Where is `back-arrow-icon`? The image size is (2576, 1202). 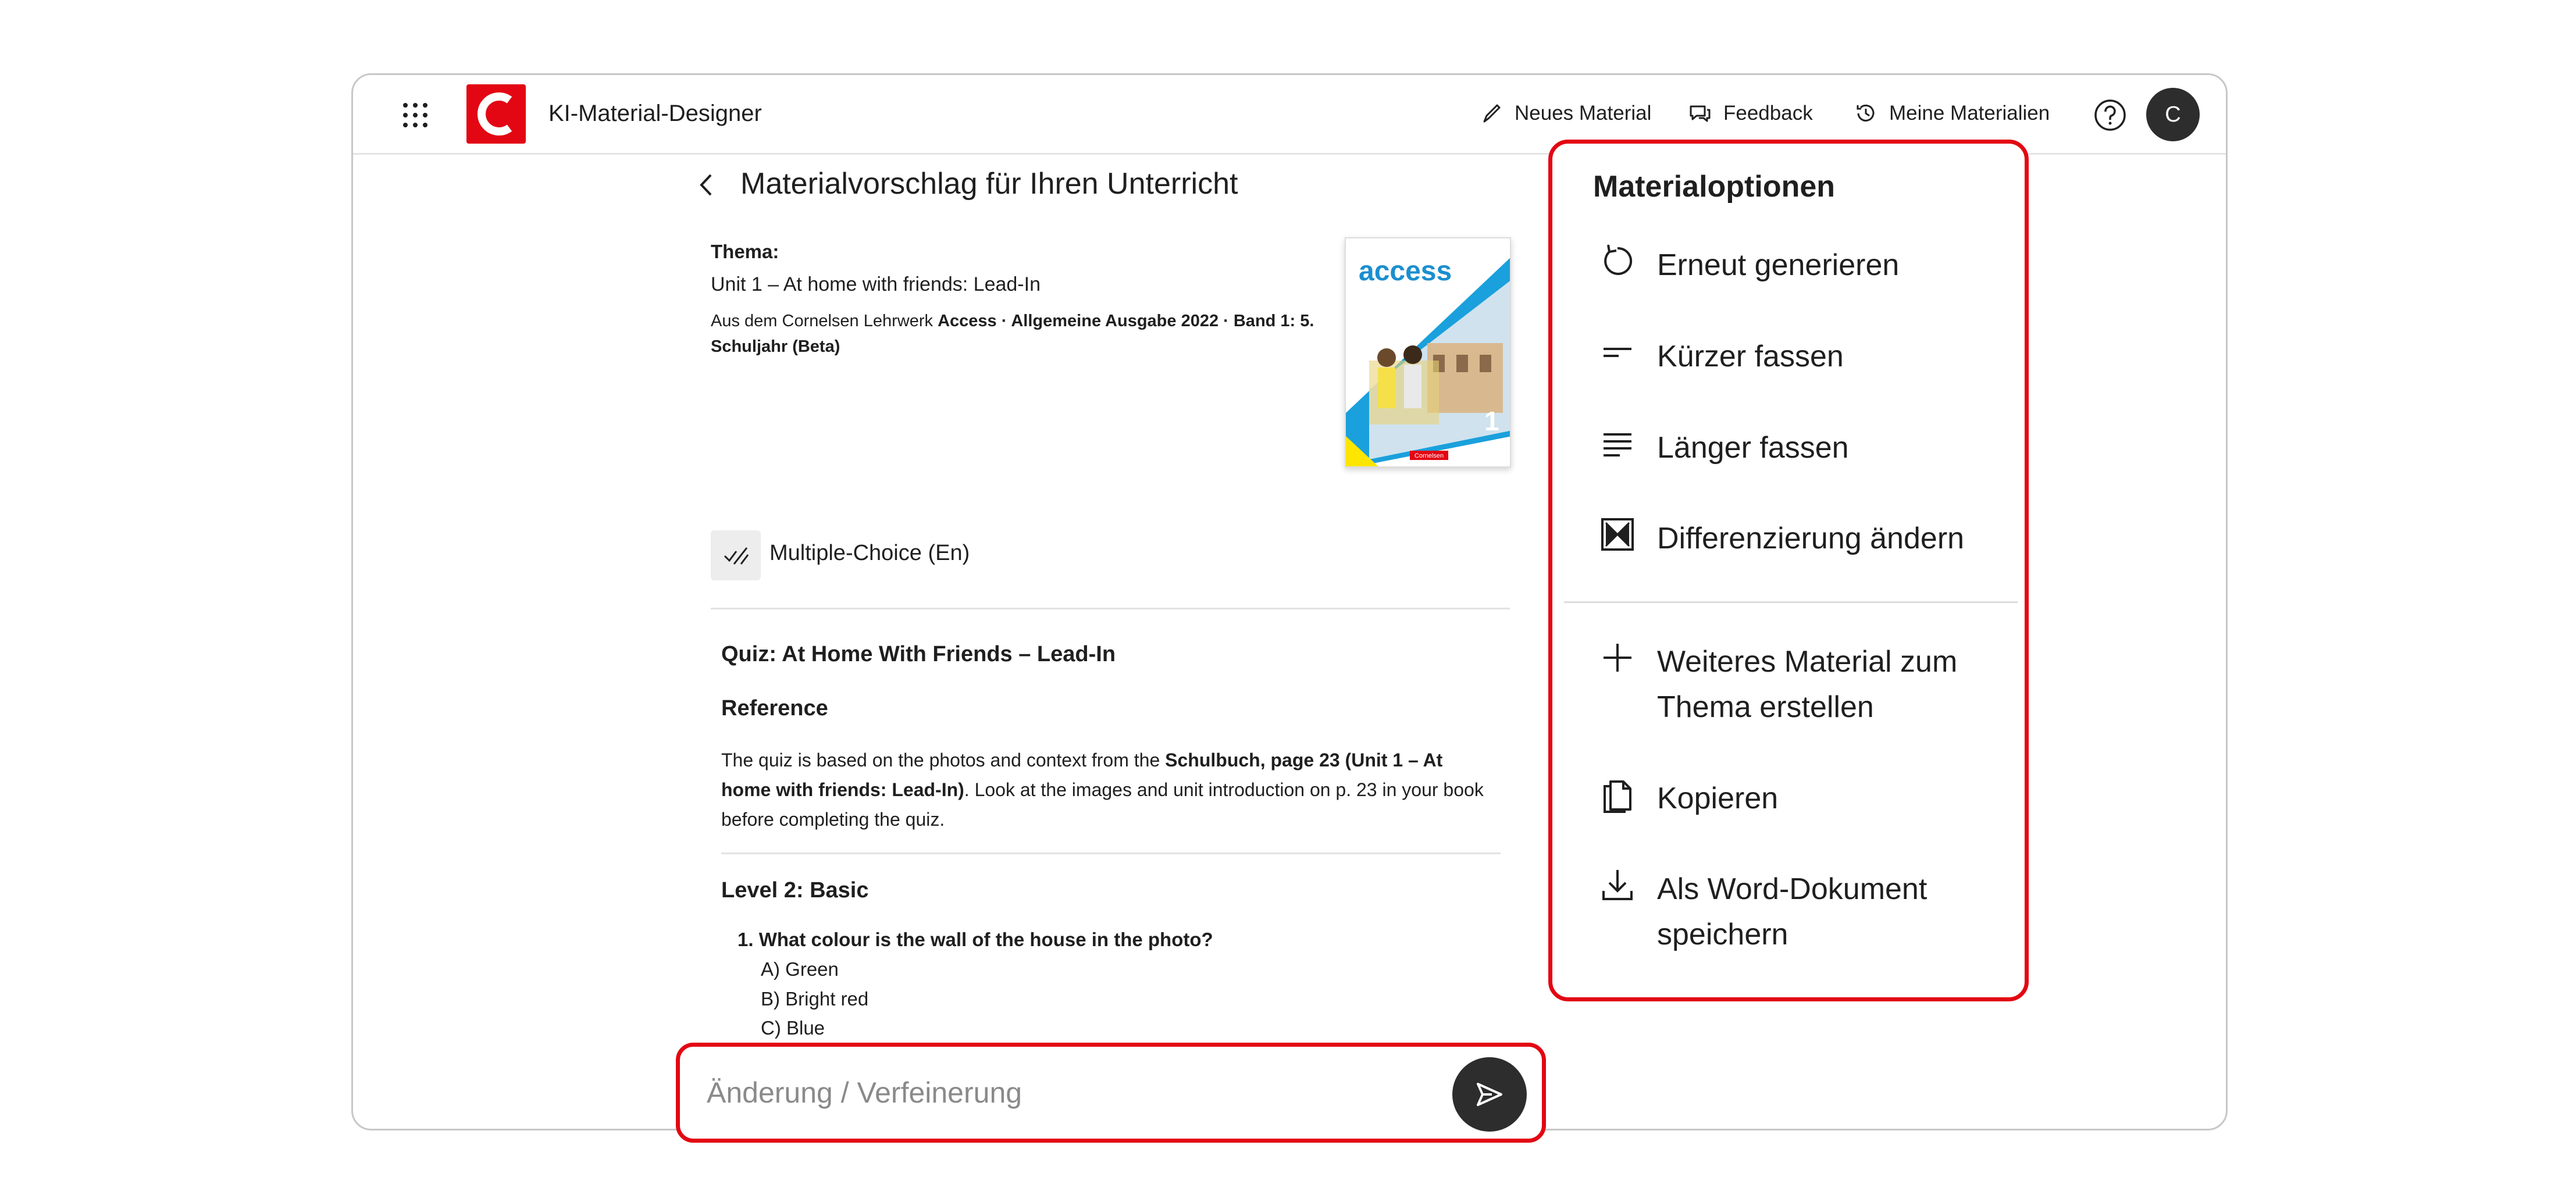 back-arrow-icon is located at coordinates (706, 184).